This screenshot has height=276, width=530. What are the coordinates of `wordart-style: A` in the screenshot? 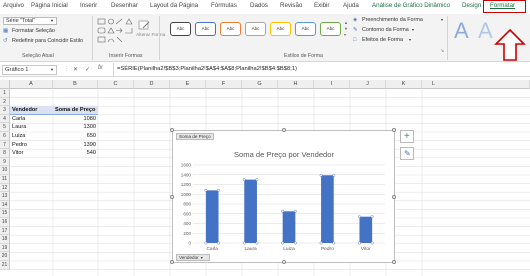 It's located at (463, 32).